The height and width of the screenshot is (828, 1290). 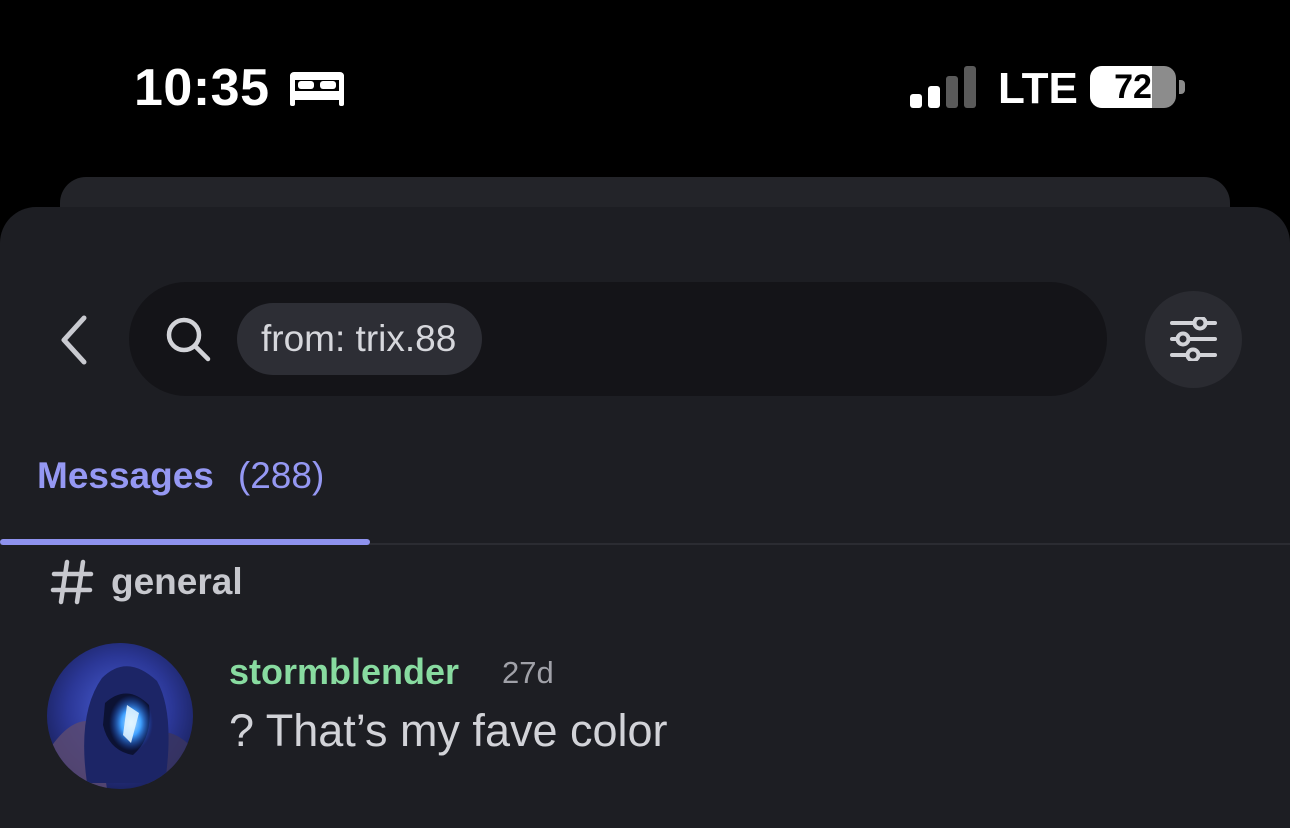 What do you see at coordinates (185, 542) in the screenshot?
I see `active-tab-indicator` at bounding box center [185, 542].